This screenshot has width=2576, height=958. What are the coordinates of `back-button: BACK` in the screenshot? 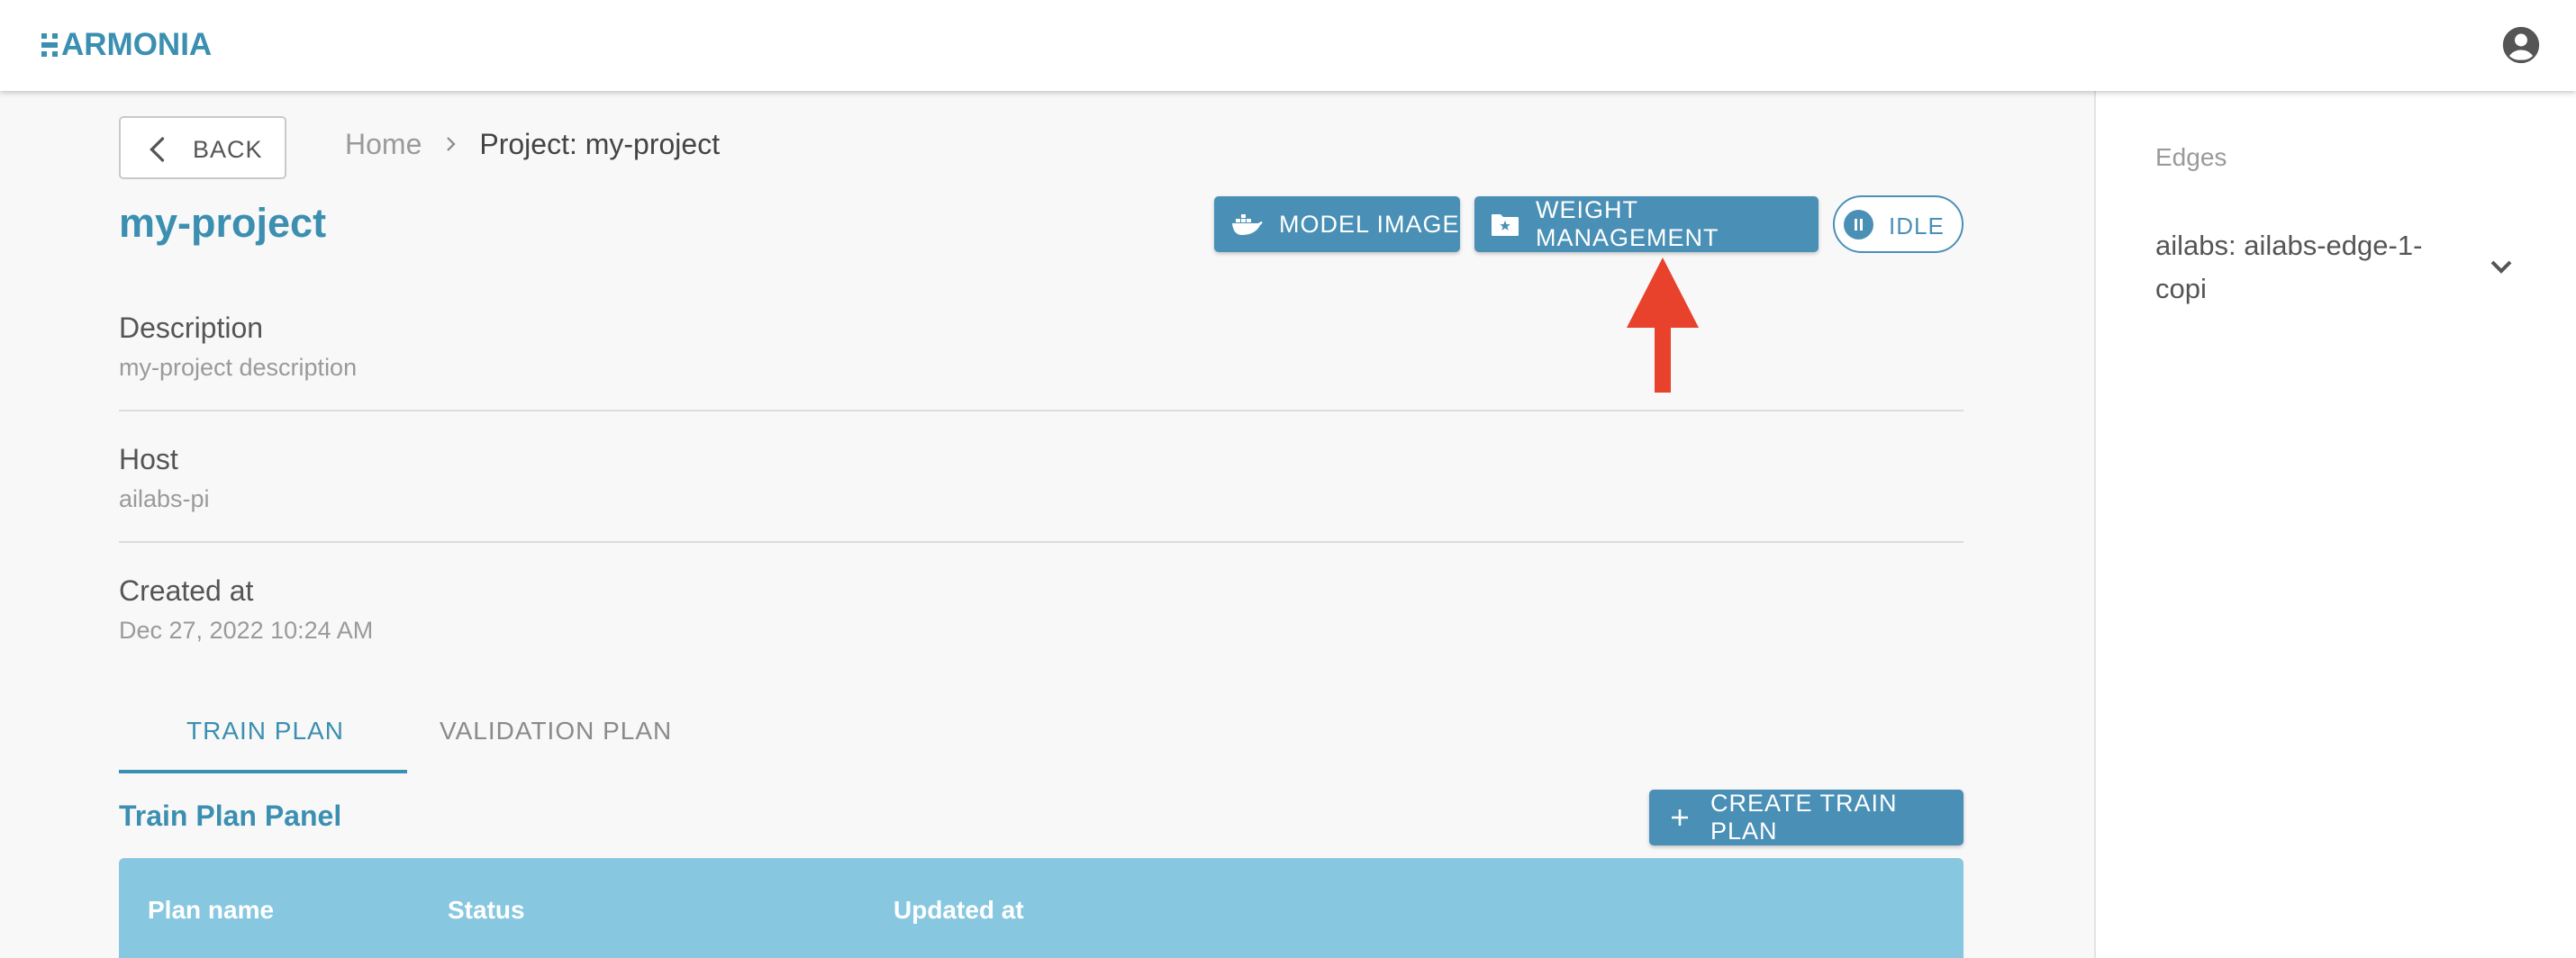 It's located at (203, 147).